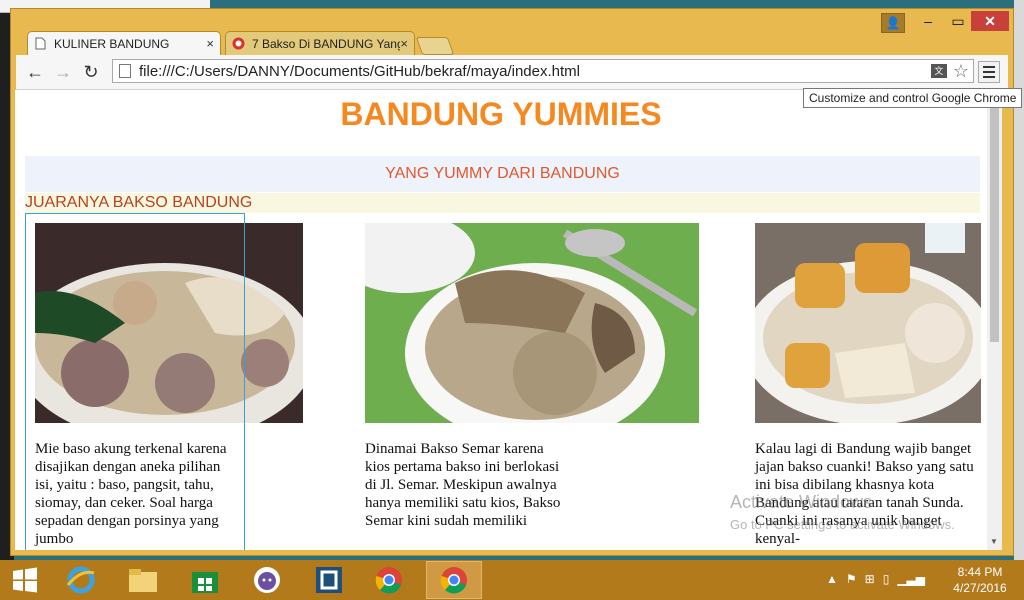 This screenshot has width=1024, height=600. Describe the element at coordinates (35, 72) in the screenshot. I see `back-arrow-icon: ←` at that location.